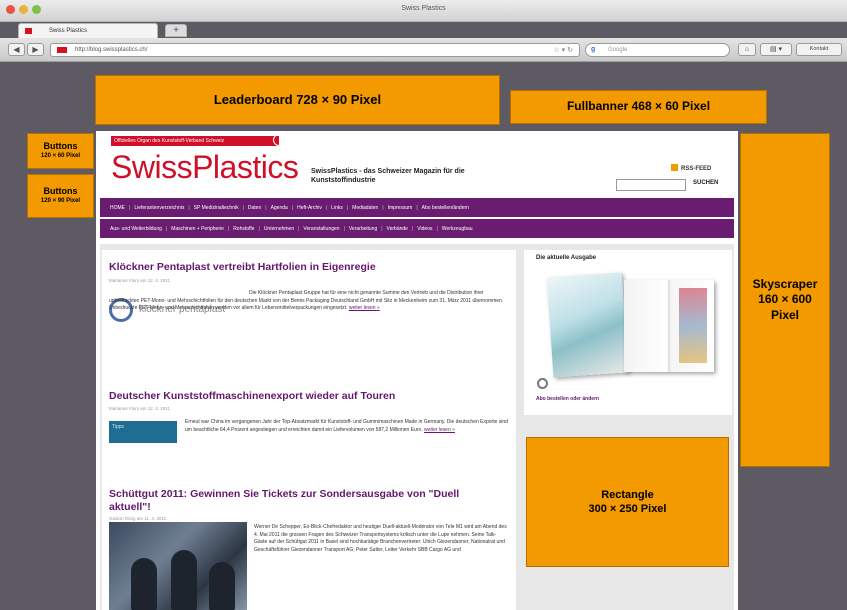 This screenshot has width=847, height=610. Describe the element at coordinates (279, 208) in the screenshot. I see `nav1-item: Agenda` at that location.